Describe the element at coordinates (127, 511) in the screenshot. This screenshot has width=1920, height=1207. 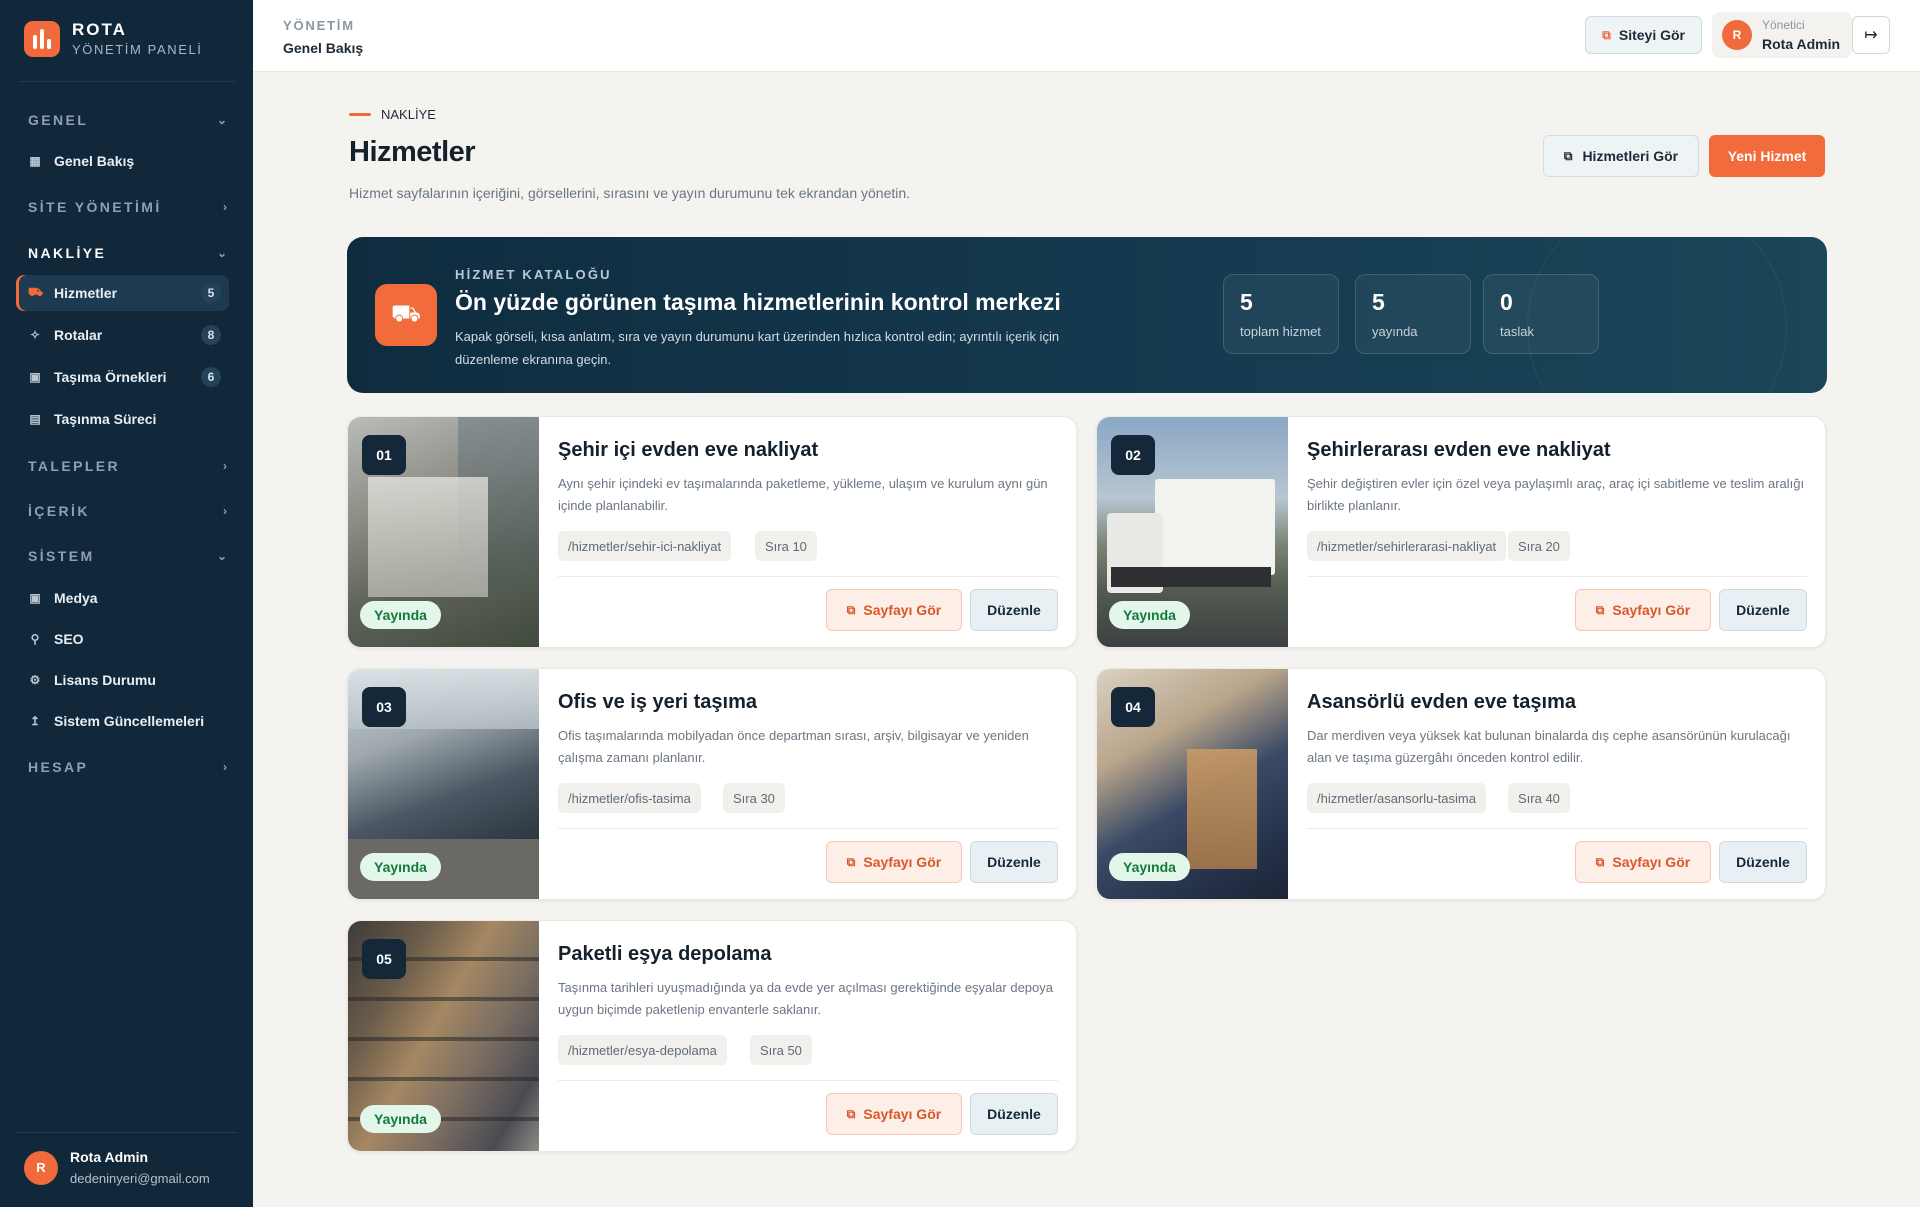
I see `sidebar-section-icerik: İÇERİK ›` at that location.